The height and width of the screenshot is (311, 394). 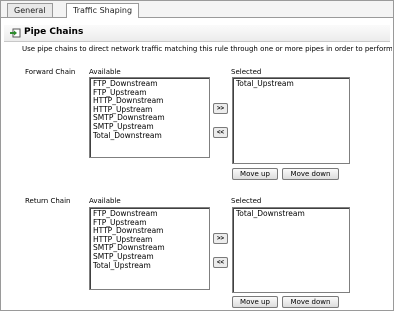 What do you see at coordinates (103, 10) in the screenshot?
I see `tab-traffic-shaping: Traffic Shaping` at bounding box center [103, 10].